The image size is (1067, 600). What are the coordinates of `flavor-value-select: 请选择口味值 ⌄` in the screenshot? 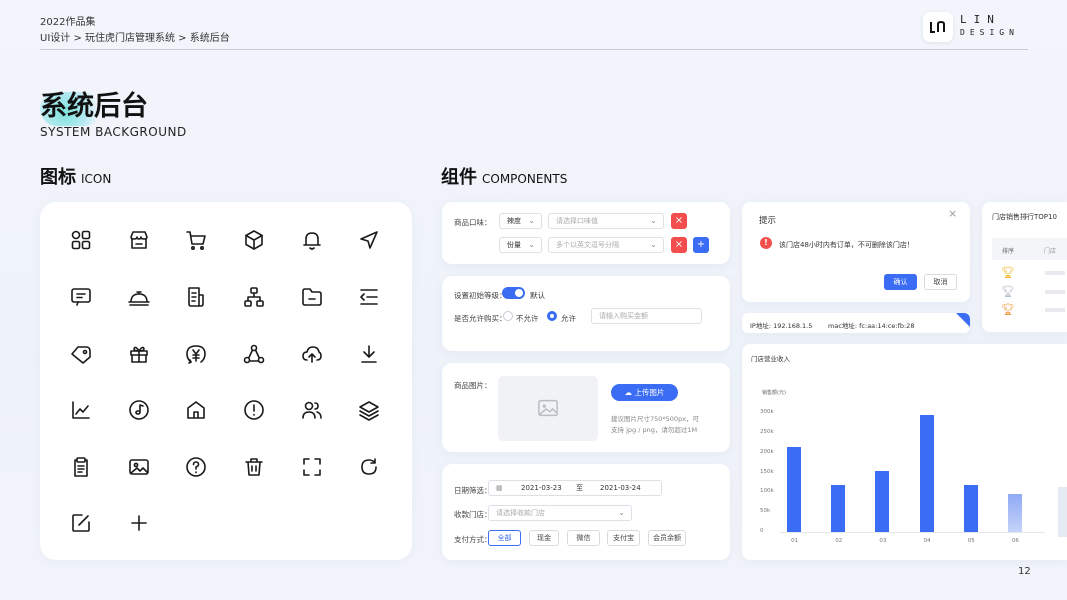 It's located at (606, 221).